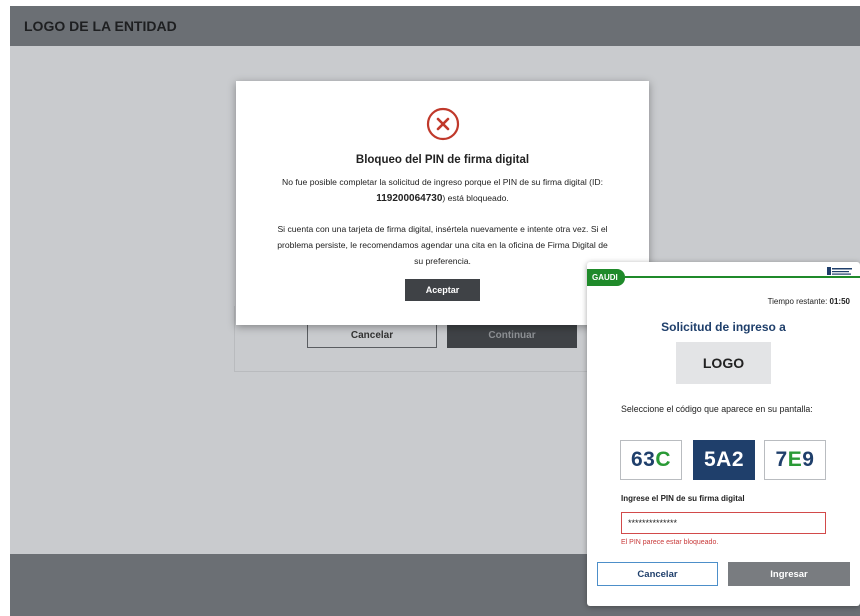 Image resolution: width=860 pixels, height=616 pixels. Describe the element at coordinates (475, 198) in the screenshot. I see `modal-message-part: ) está bloqueado.` at that location.